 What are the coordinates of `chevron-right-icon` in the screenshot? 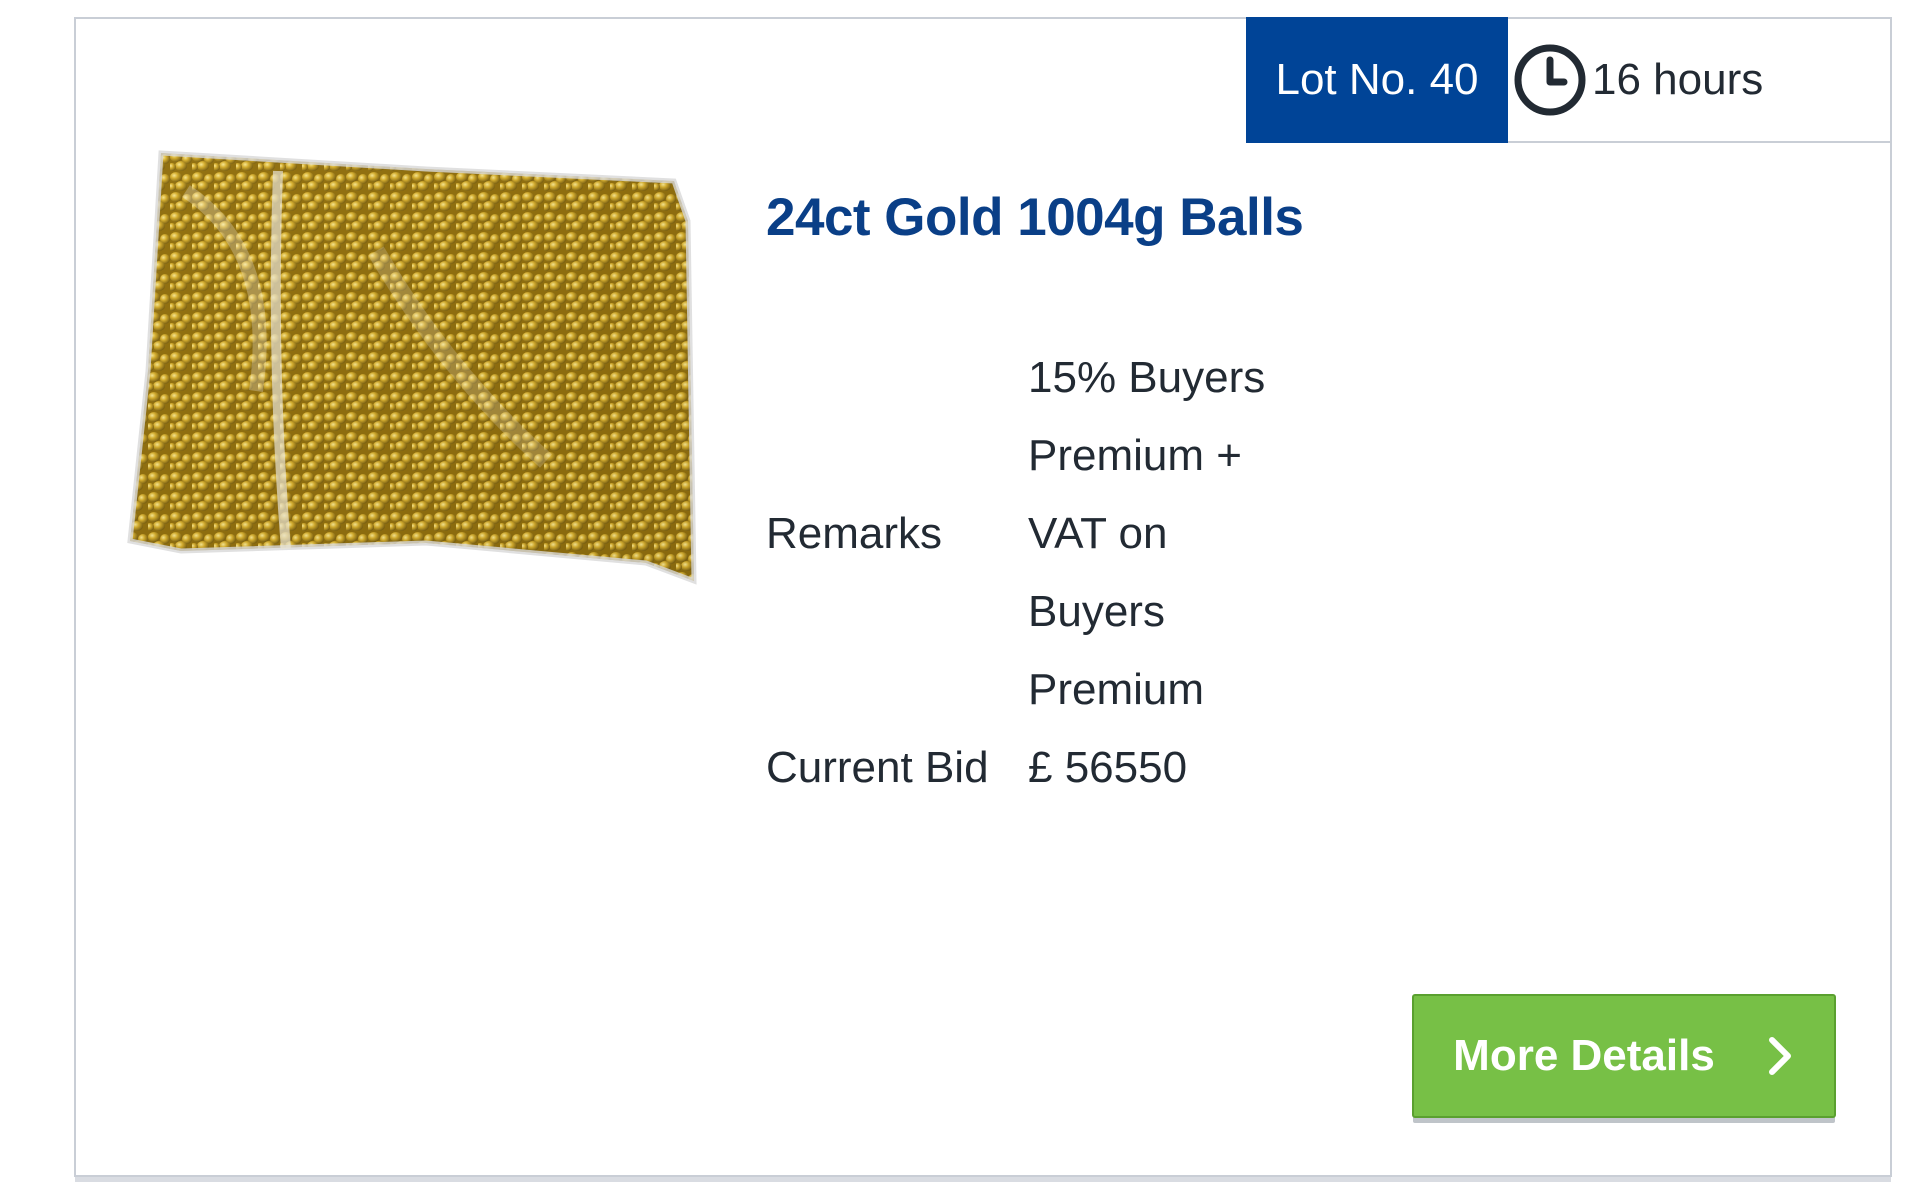 It's located at (1779, 1056).